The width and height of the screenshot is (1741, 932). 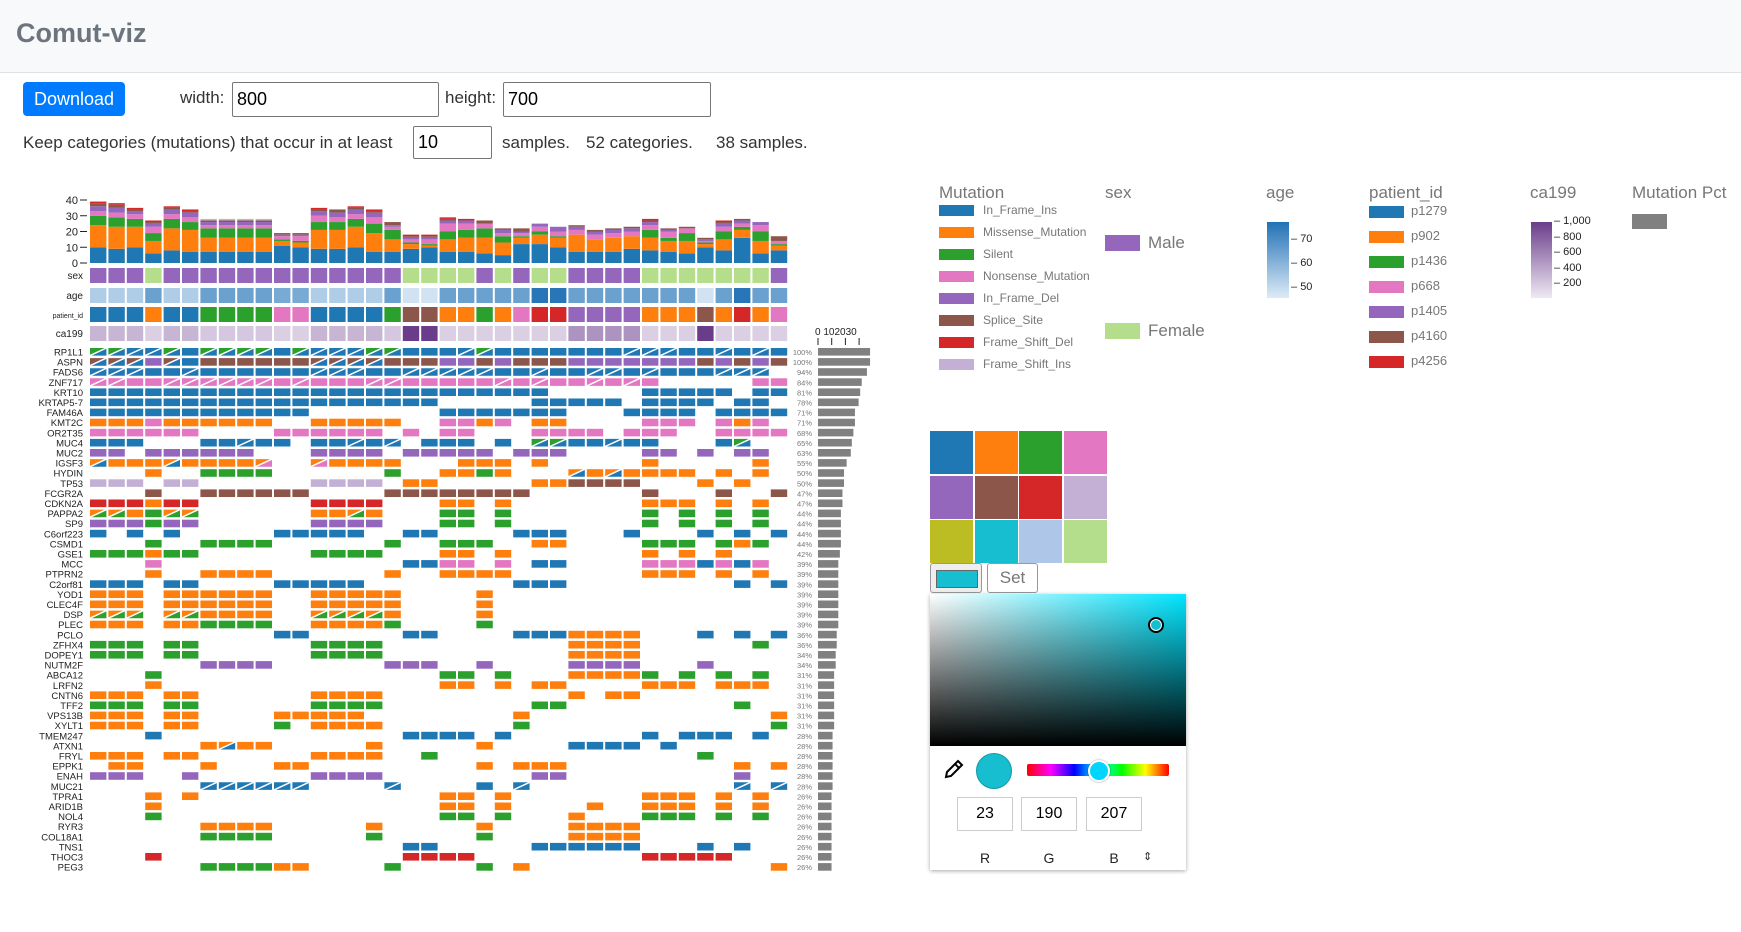 I want to click on saturation-handle, so click(x=1156, y=625).